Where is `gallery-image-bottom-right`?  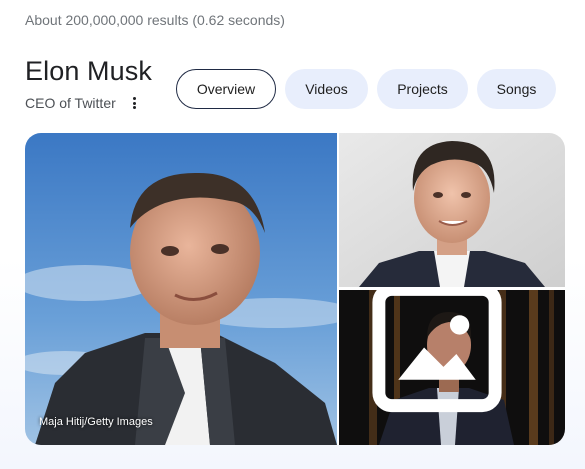 gallery-image-bottom-right is located at coordinates (452, 367).